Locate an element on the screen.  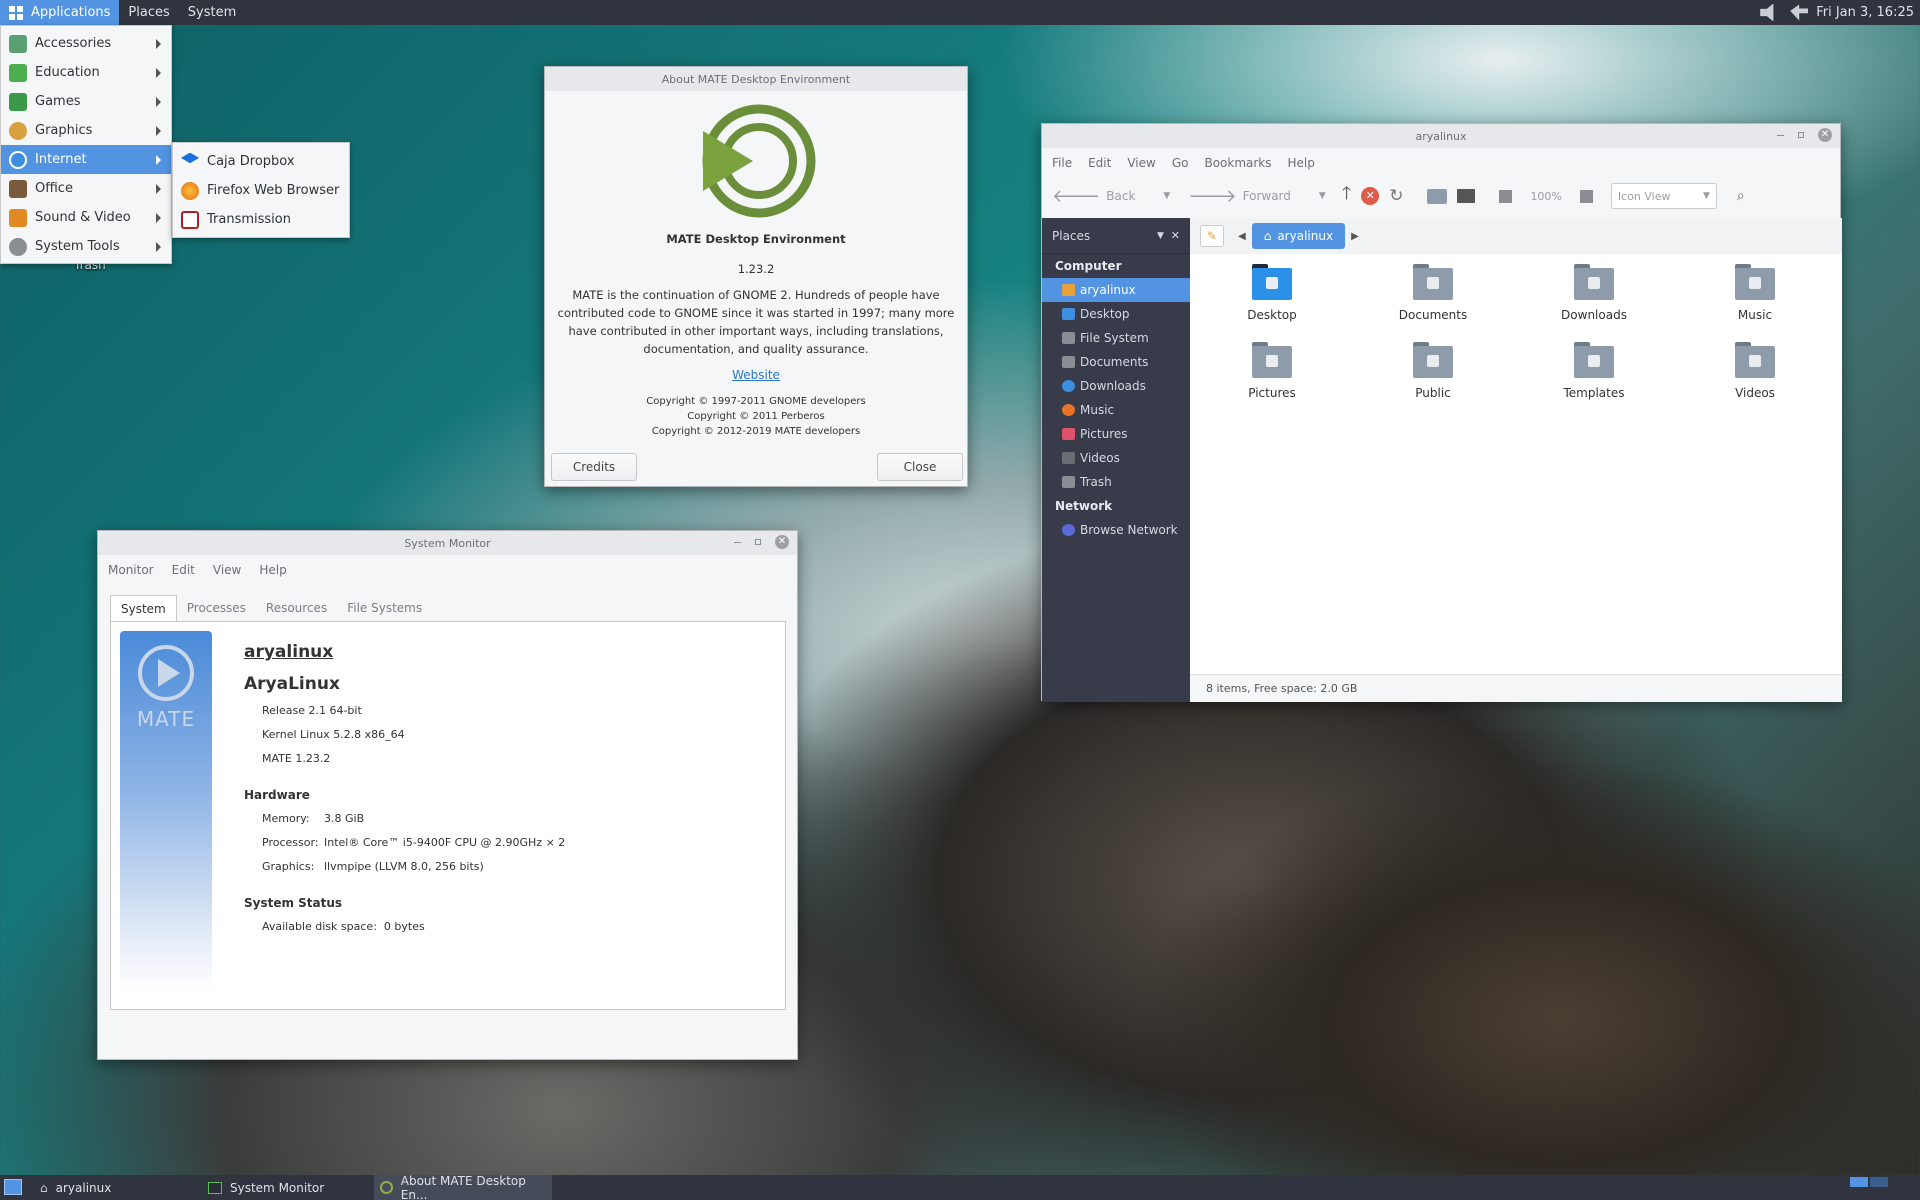
tab-processes: Processes is located at coordinates (216, 608).